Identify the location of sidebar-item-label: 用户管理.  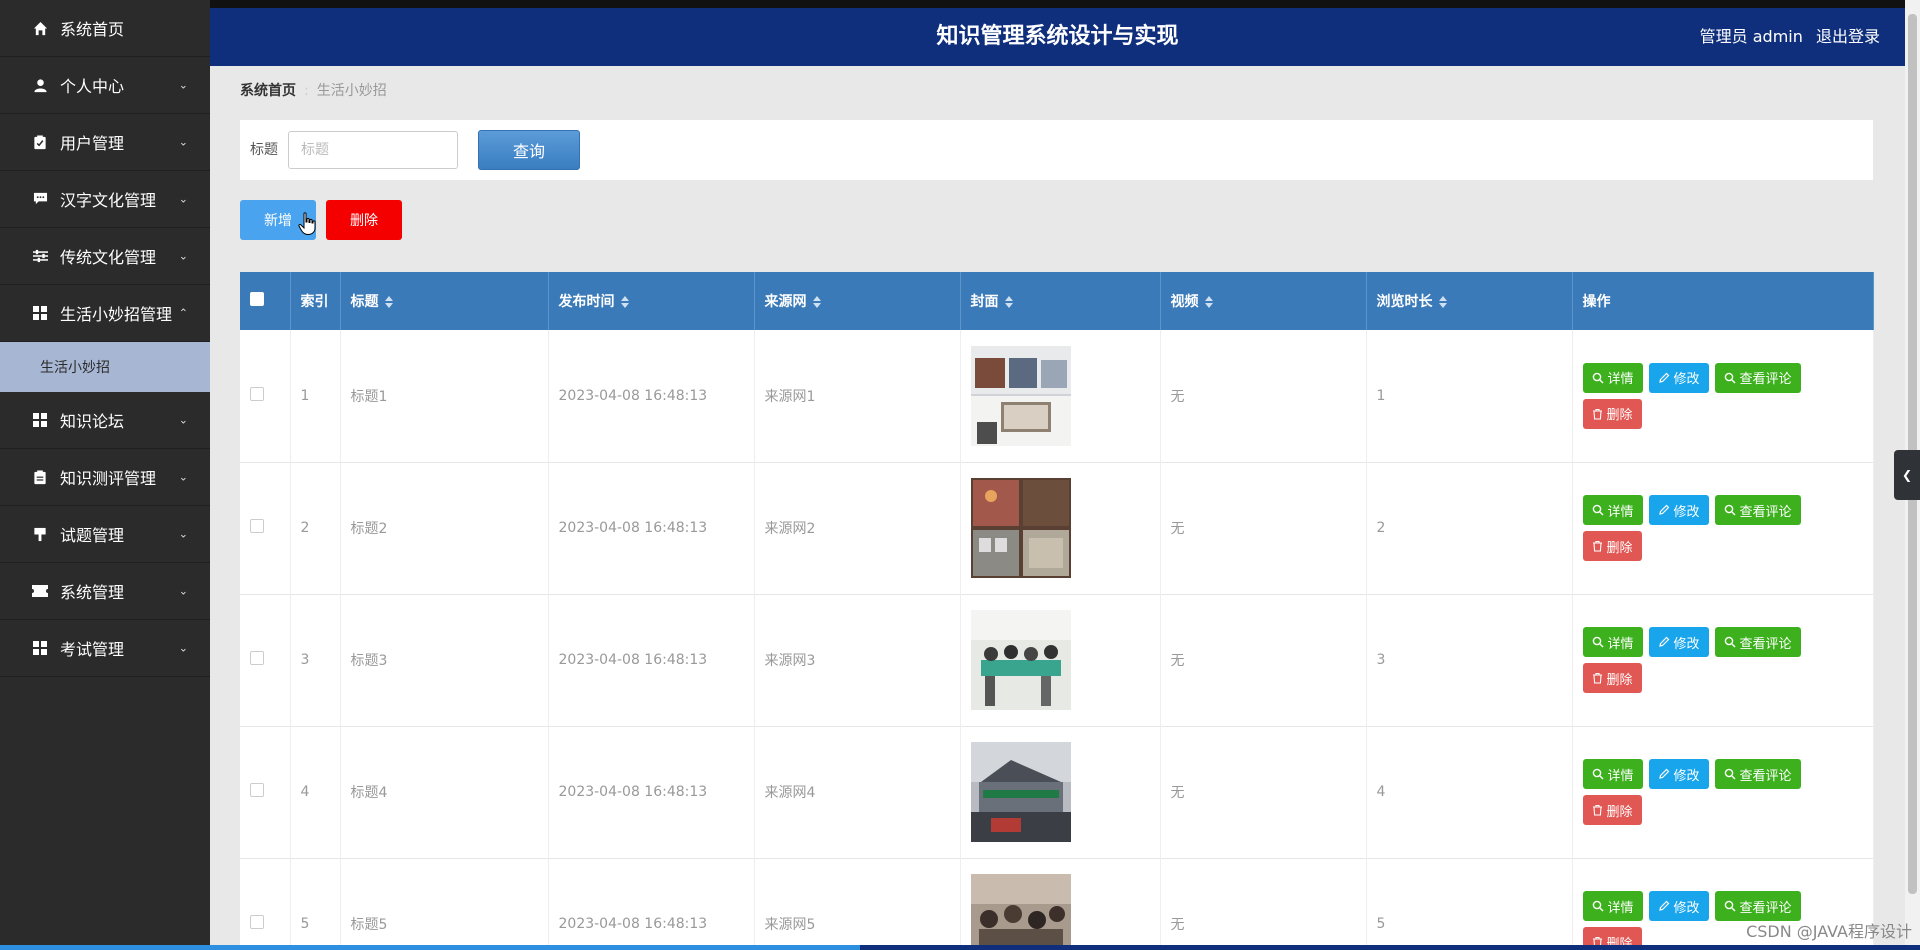
(92, 143).